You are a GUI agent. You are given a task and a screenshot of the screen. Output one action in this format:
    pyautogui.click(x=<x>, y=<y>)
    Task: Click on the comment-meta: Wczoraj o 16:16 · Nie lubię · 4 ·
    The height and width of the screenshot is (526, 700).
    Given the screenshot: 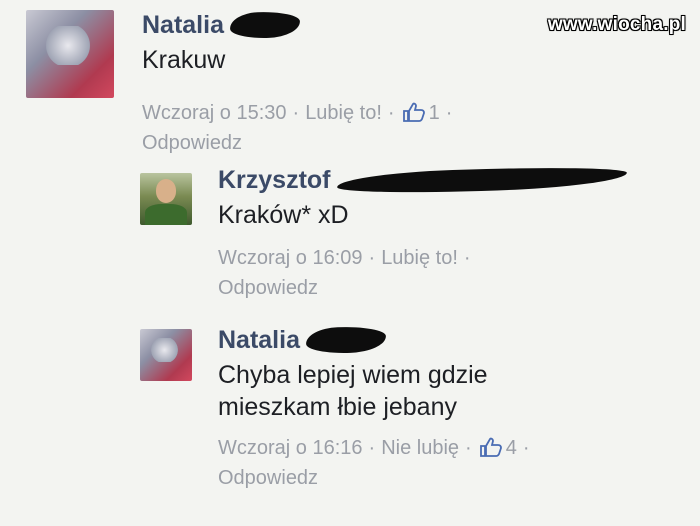 What is the action you would take?
    pyautogui.click(x=374, y=448)
    